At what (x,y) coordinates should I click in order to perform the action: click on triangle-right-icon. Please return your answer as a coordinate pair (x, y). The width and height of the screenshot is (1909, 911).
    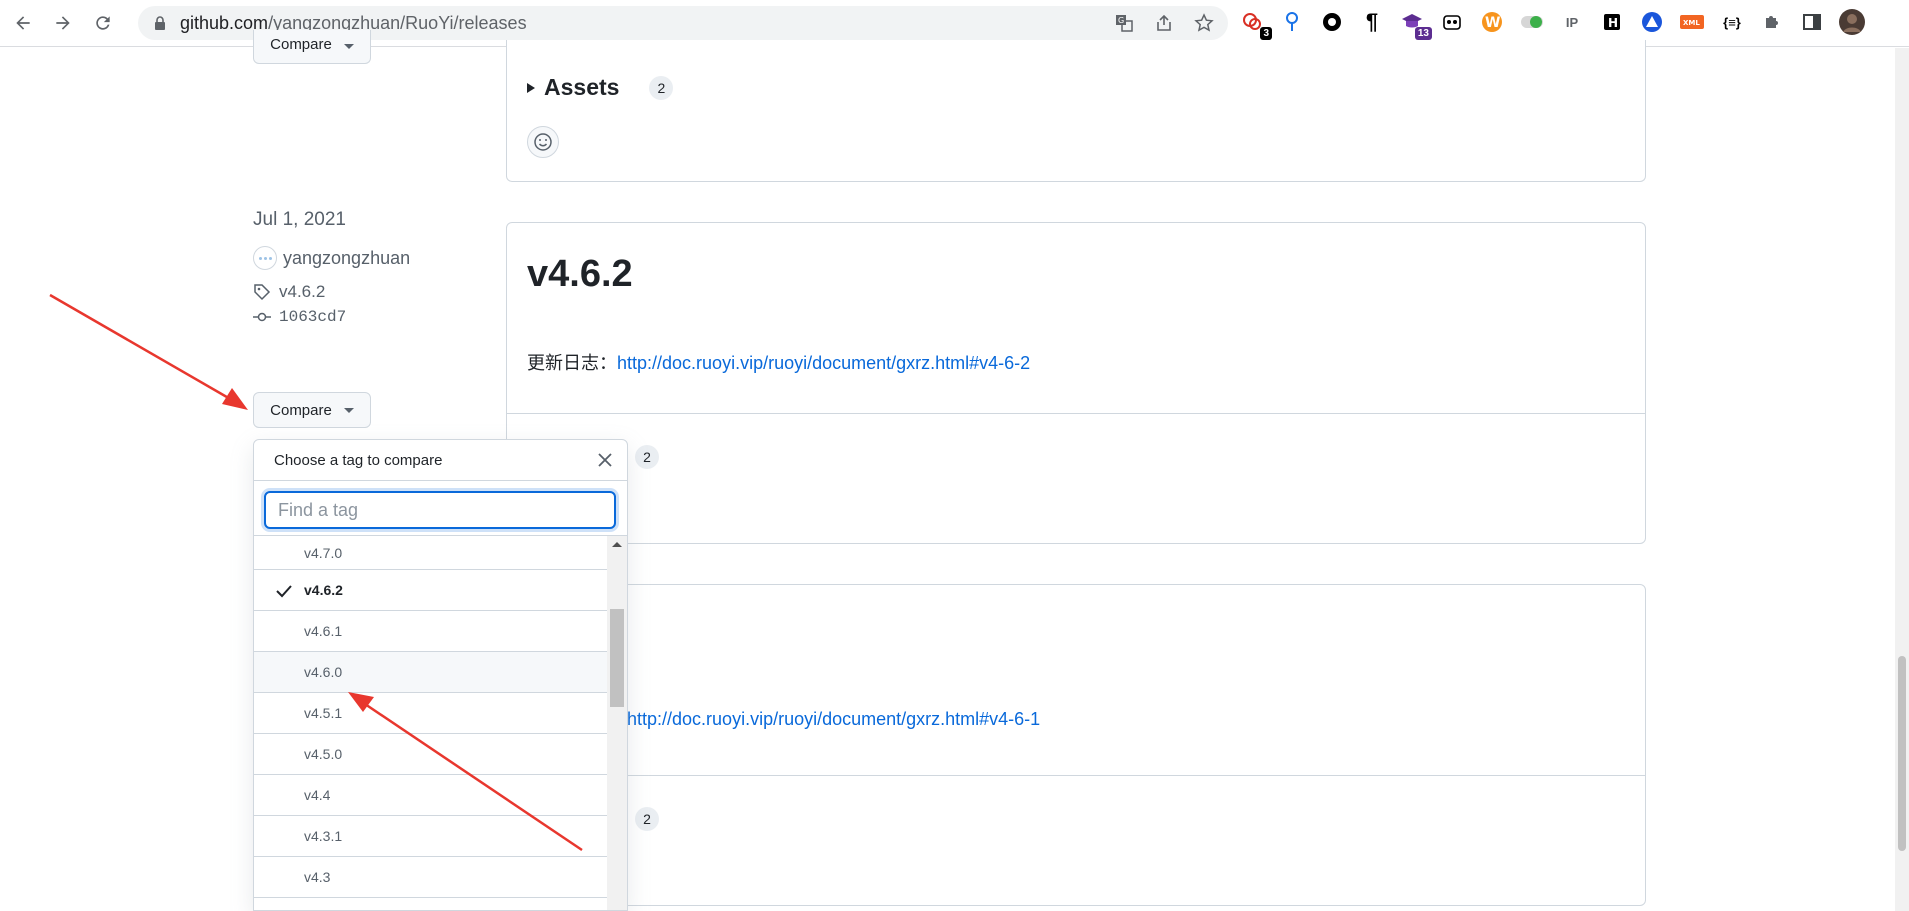
    Looking at the image, I should click on (531, 87).